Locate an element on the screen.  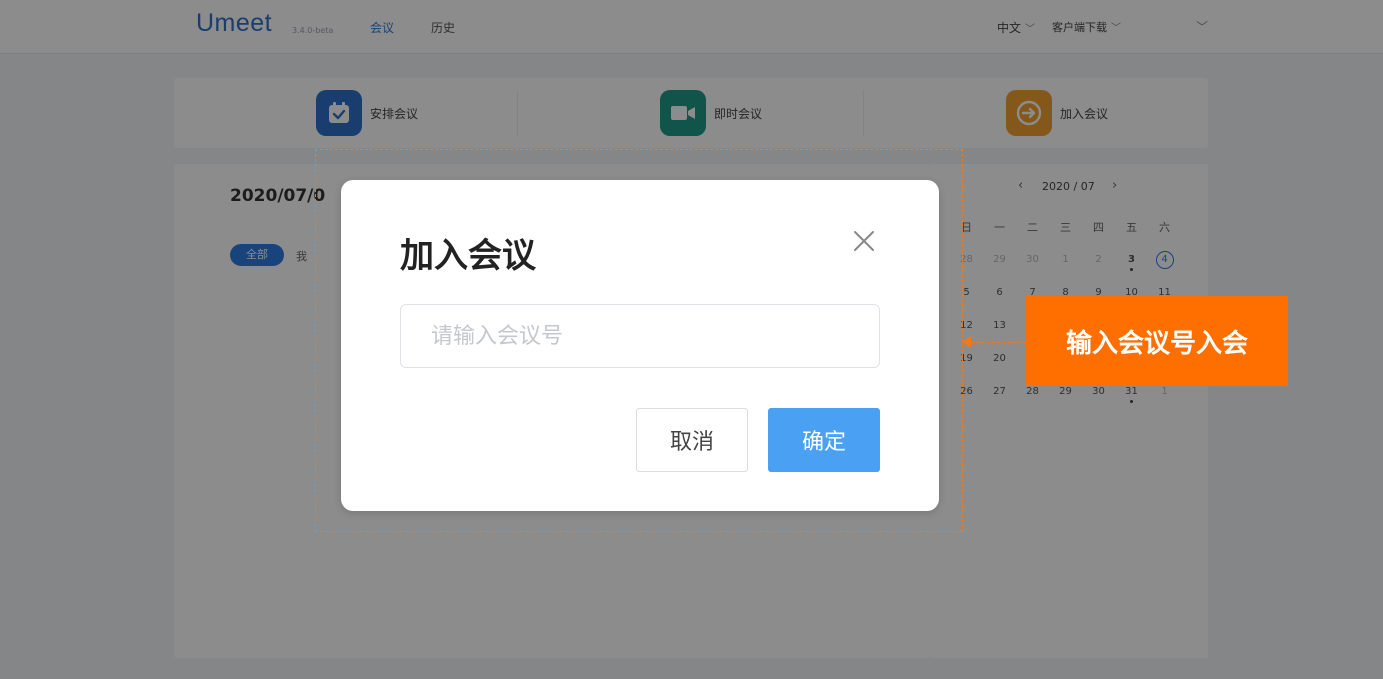
cancel-button: 取消 is located at coordinates (692, 440).